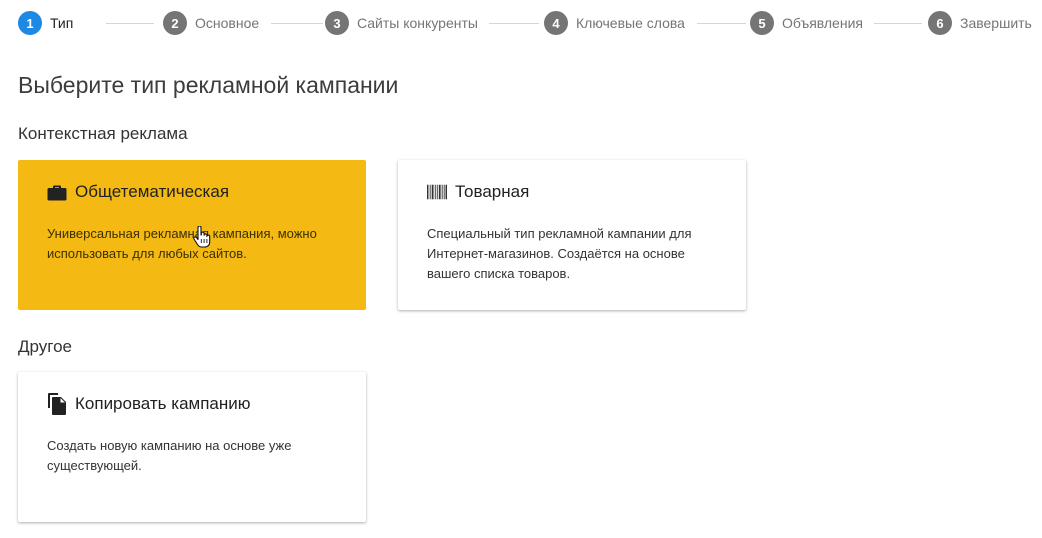 The width and height of the screenshot is (1042, 538). I want to click on step-ads: 5 Объявления, so click(806, 23).